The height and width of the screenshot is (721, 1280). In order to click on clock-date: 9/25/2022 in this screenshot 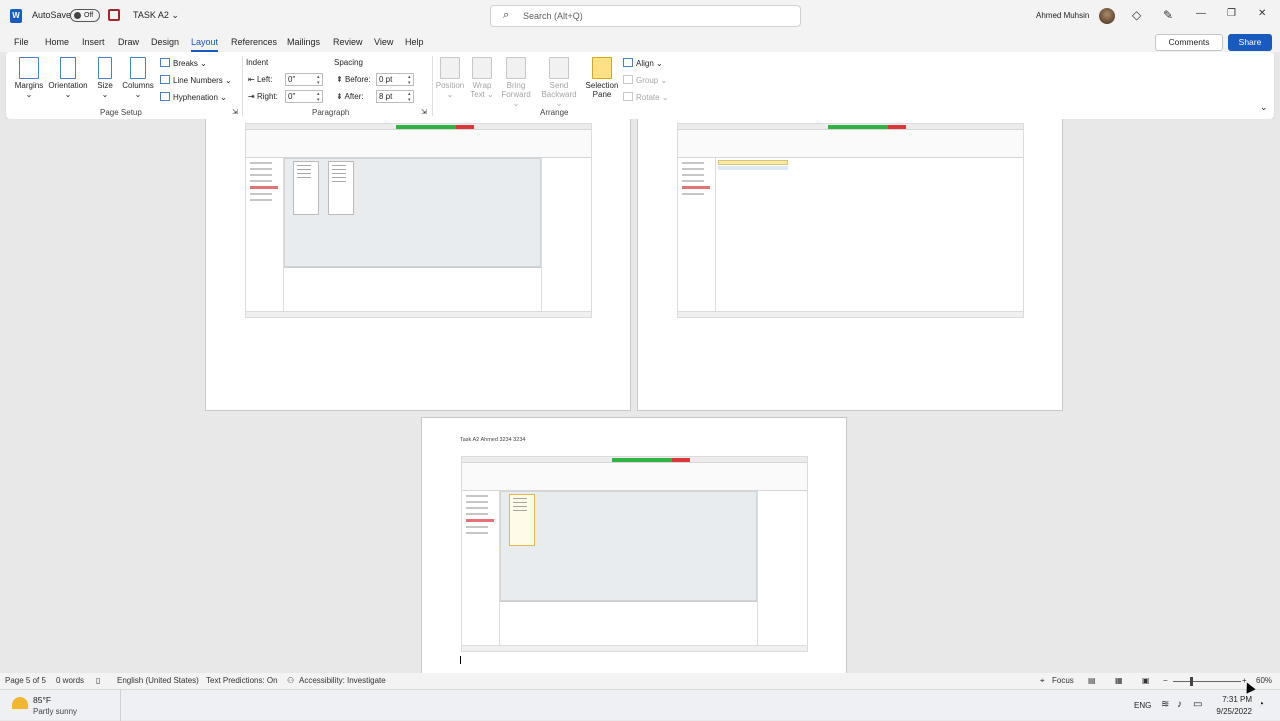, I will do `click(1232, 711)`.